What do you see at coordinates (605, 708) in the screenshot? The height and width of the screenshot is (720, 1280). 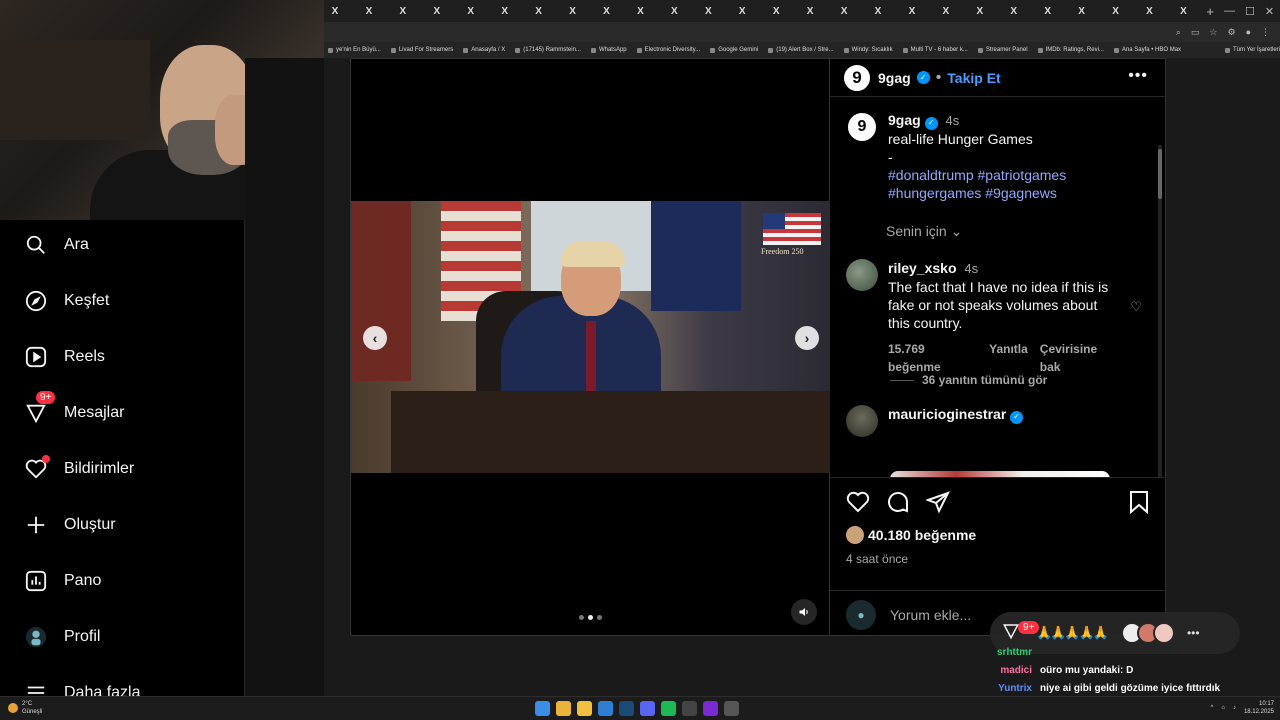 I see `edge-icon` at bounding box center [605, 708].